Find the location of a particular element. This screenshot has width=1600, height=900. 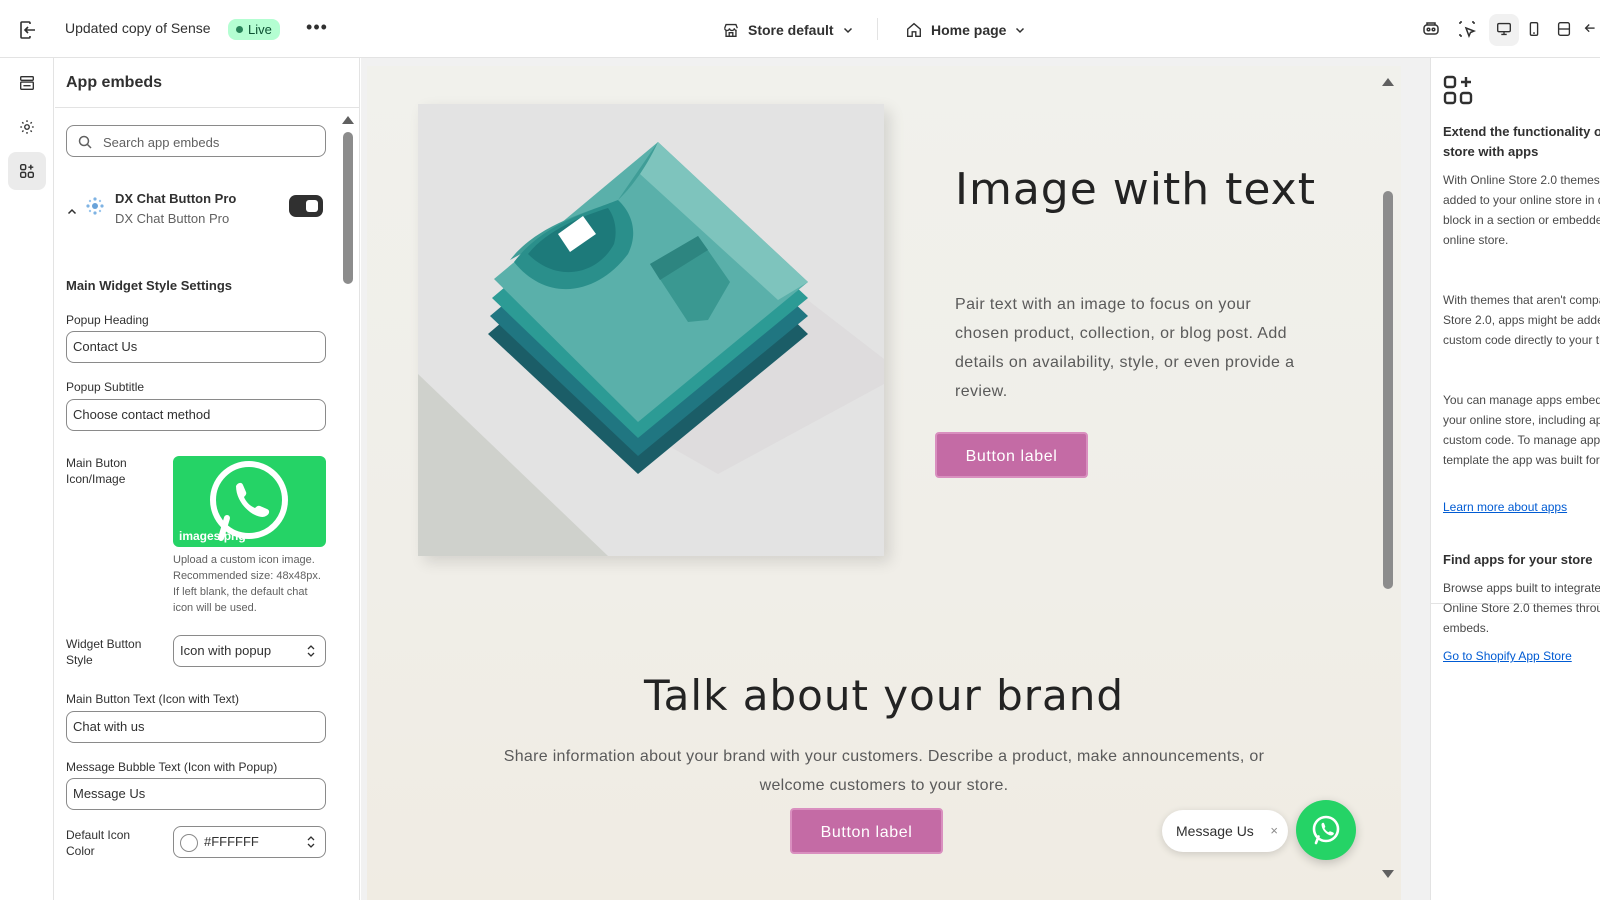

folded-shirts-illustration is located at coordinates (651, 349).